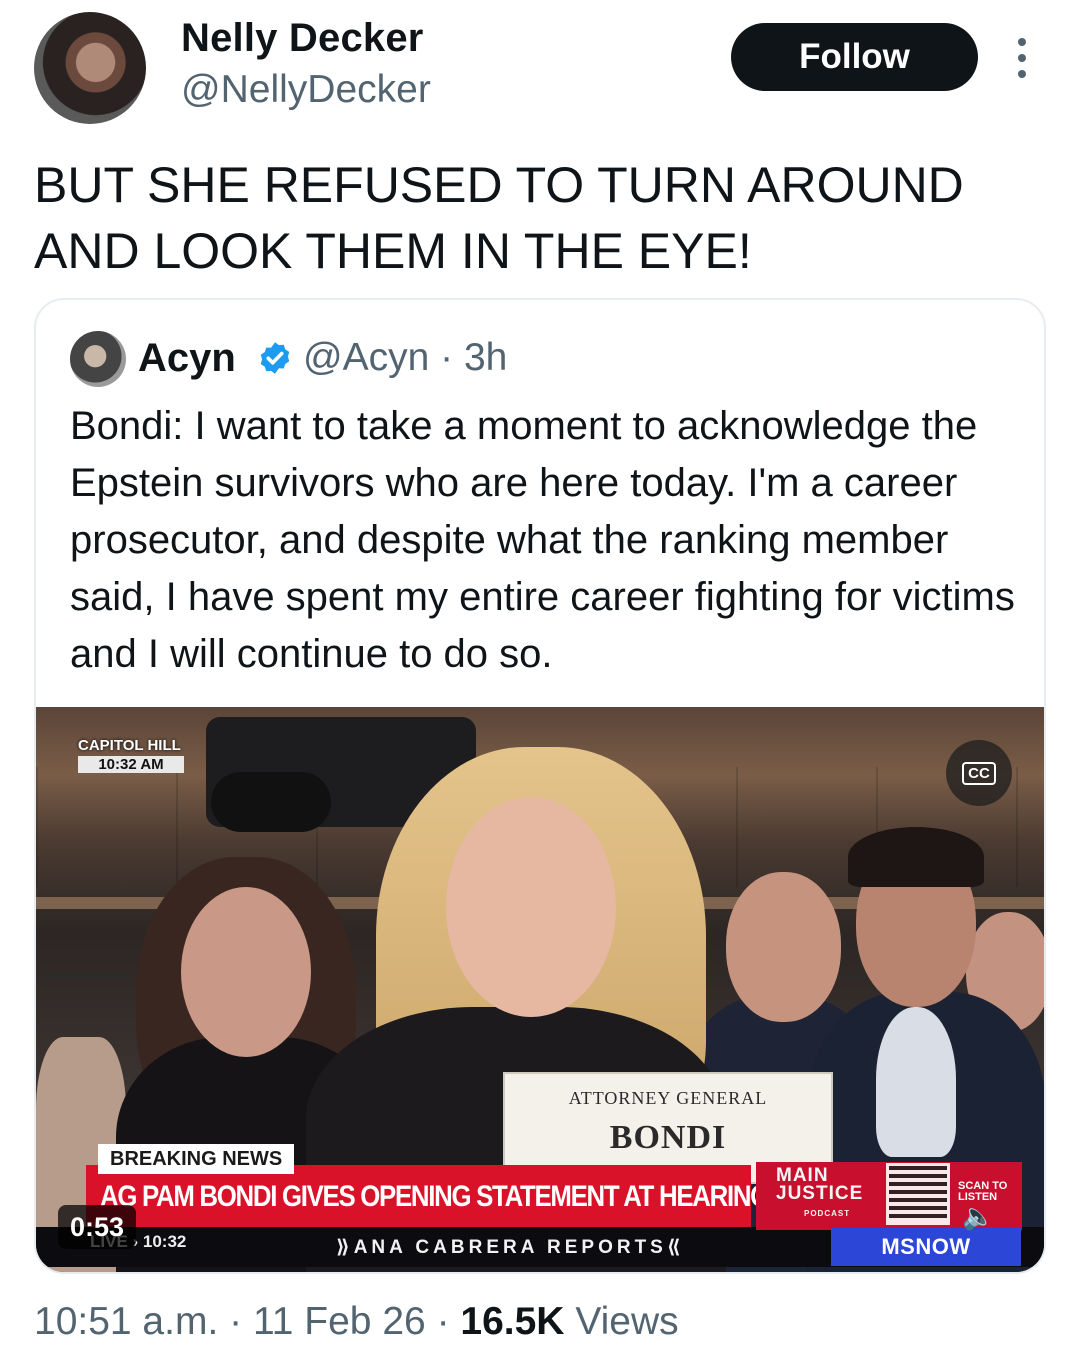  What do you see at coordinates (916, 1082) in the screenshot?
I see `person-right2-shirt` at bounding box center [916, 1082].